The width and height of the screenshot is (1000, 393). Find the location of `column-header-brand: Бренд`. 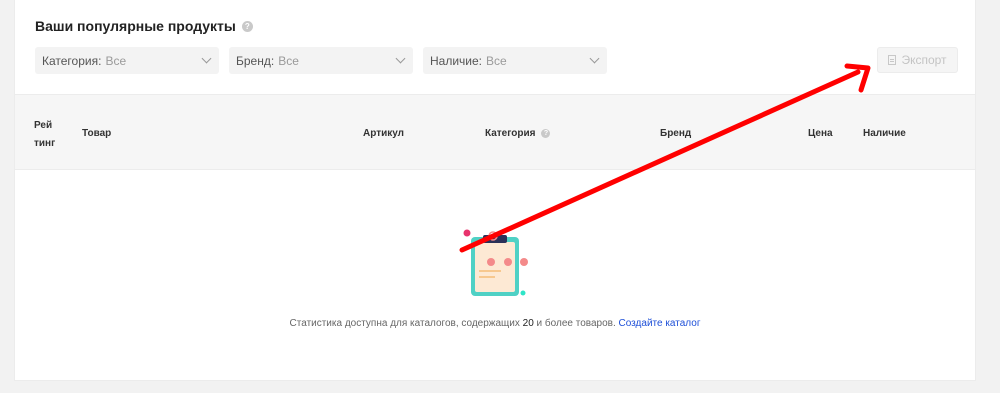

column-header-brand: Бренд is located at coordinates (675, 133).